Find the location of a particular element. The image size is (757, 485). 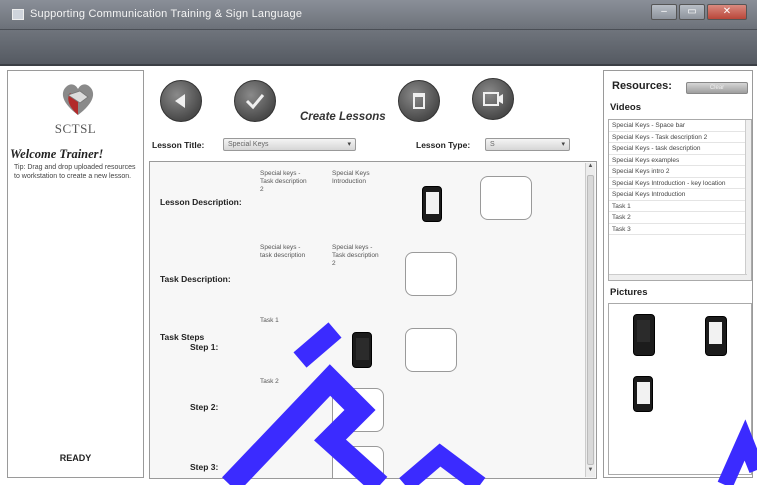

step-task: Task 2 is located at coordinates (269, 381).